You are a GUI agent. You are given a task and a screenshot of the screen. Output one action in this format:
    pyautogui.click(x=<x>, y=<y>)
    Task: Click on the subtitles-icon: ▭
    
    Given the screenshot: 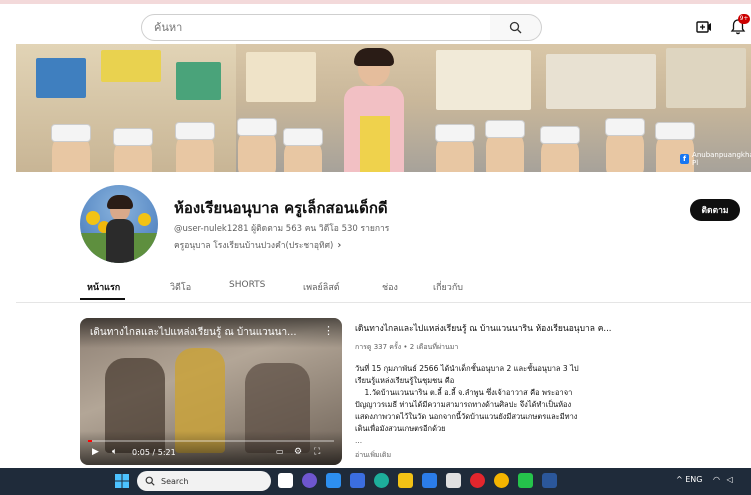 What is the action you would take?
    pyautogui.click(x=280, y=451)
    